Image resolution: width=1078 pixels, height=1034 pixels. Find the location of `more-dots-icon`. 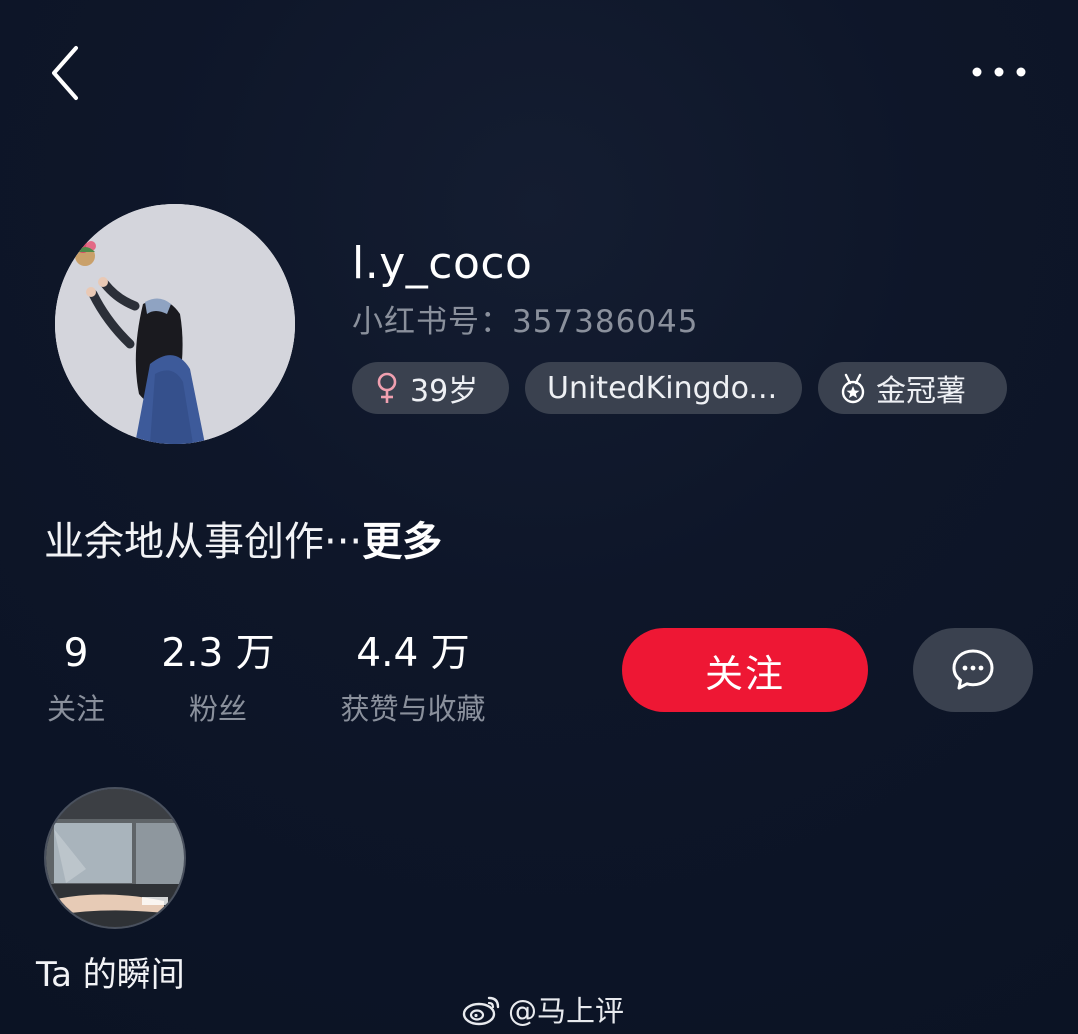

more-dots-icon is located at coordinates (999, 72).